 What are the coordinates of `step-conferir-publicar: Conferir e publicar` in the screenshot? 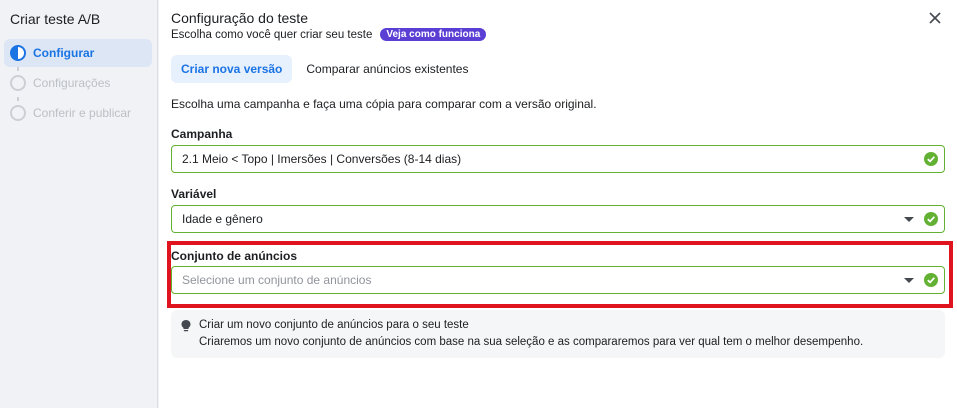 It's located at (78, 113).